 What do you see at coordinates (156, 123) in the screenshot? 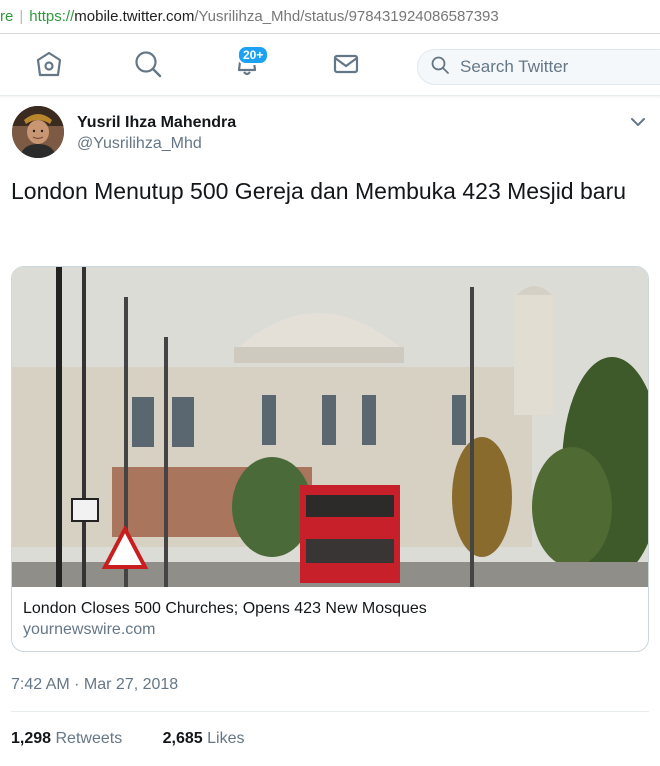
I see `author-name: Yusril Ihza Mahendra` at bounding box center [156, 123].